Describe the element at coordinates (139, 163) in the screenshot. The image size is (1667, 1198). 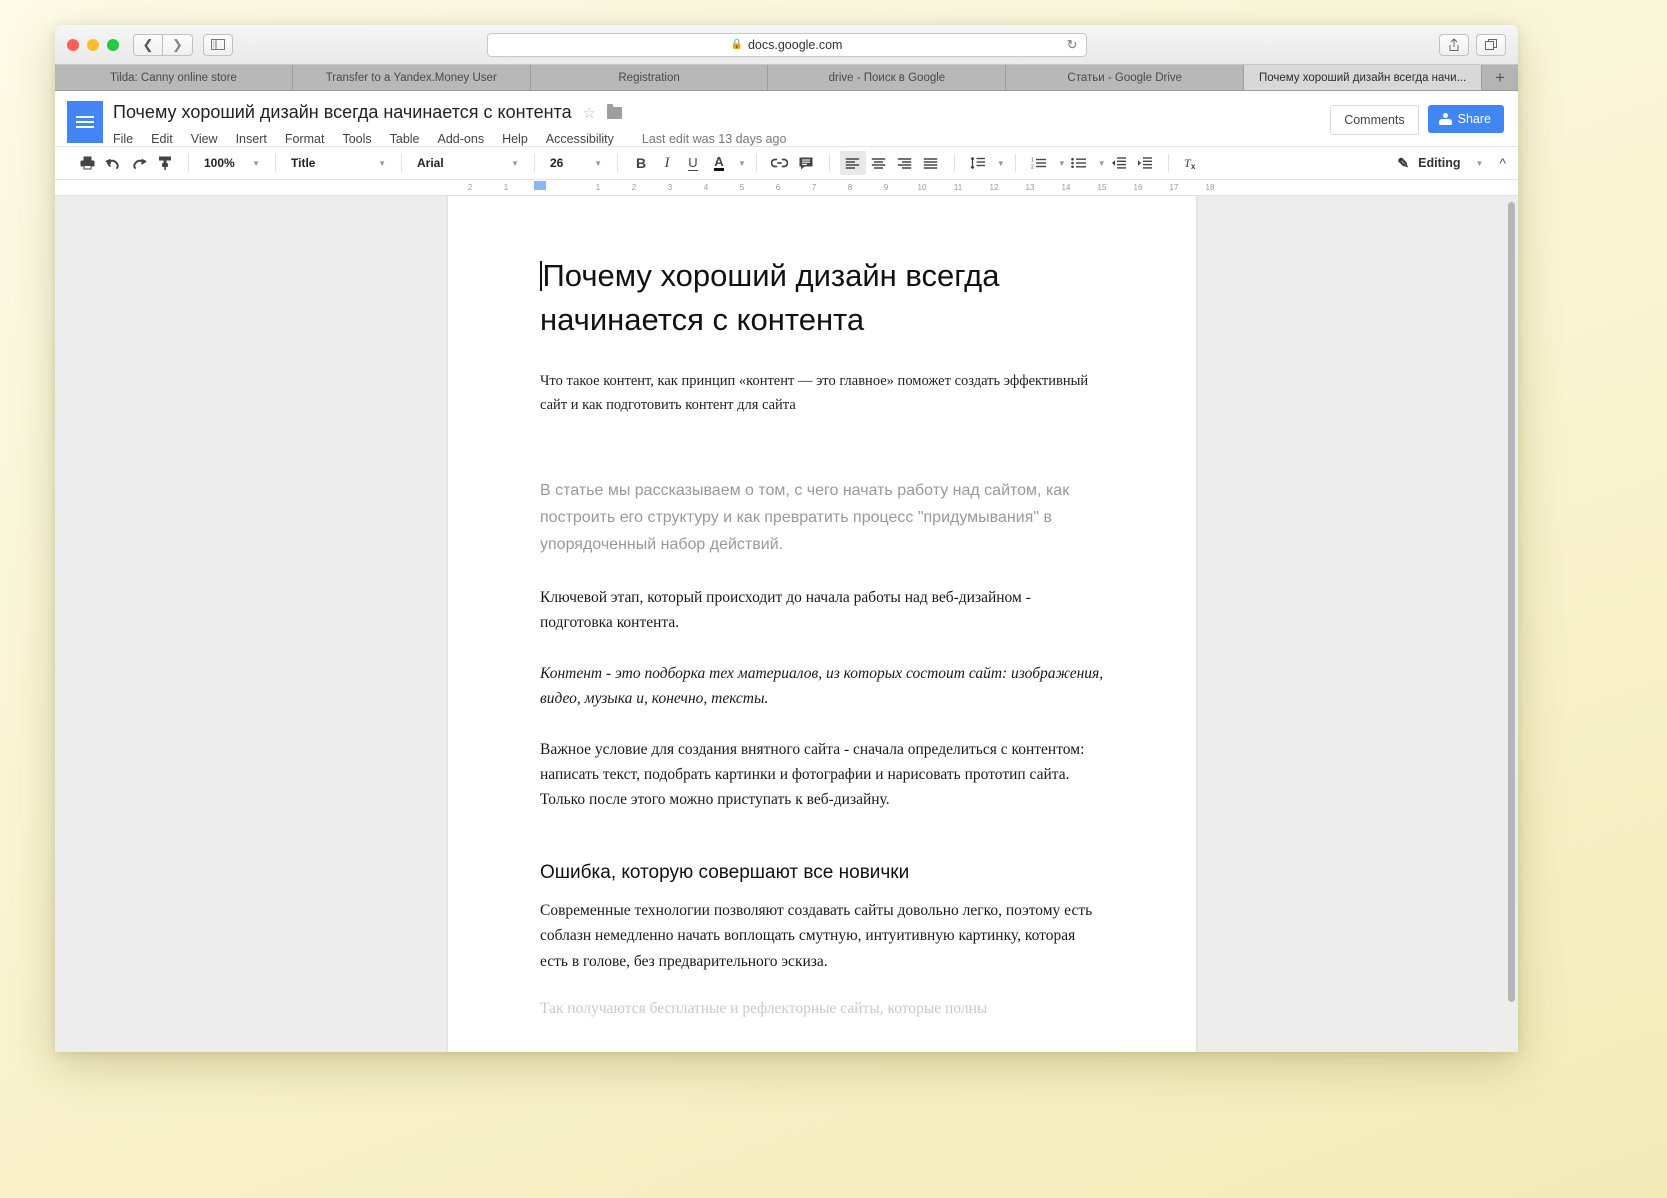
I see `redo-icon` at that location.